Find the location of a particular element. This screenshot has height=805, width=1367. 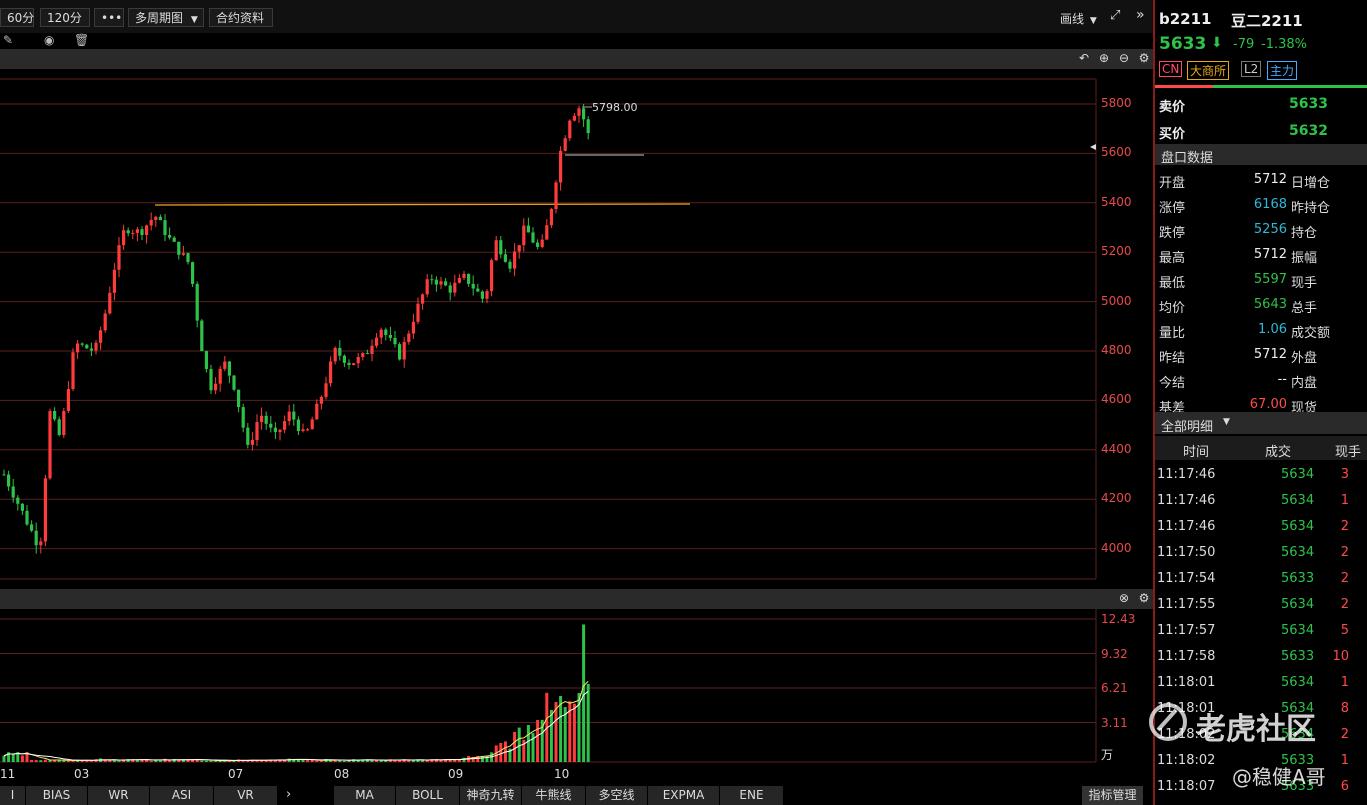

contract-info-button: 合约资料 is located at coordinates (241, 17).